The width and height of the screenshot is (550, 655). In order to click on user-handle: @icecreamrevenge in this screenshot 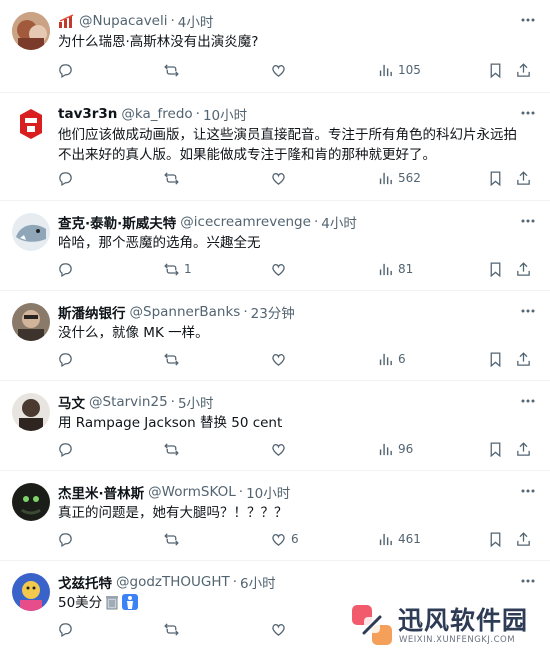, I will do `click(245, 222)`.